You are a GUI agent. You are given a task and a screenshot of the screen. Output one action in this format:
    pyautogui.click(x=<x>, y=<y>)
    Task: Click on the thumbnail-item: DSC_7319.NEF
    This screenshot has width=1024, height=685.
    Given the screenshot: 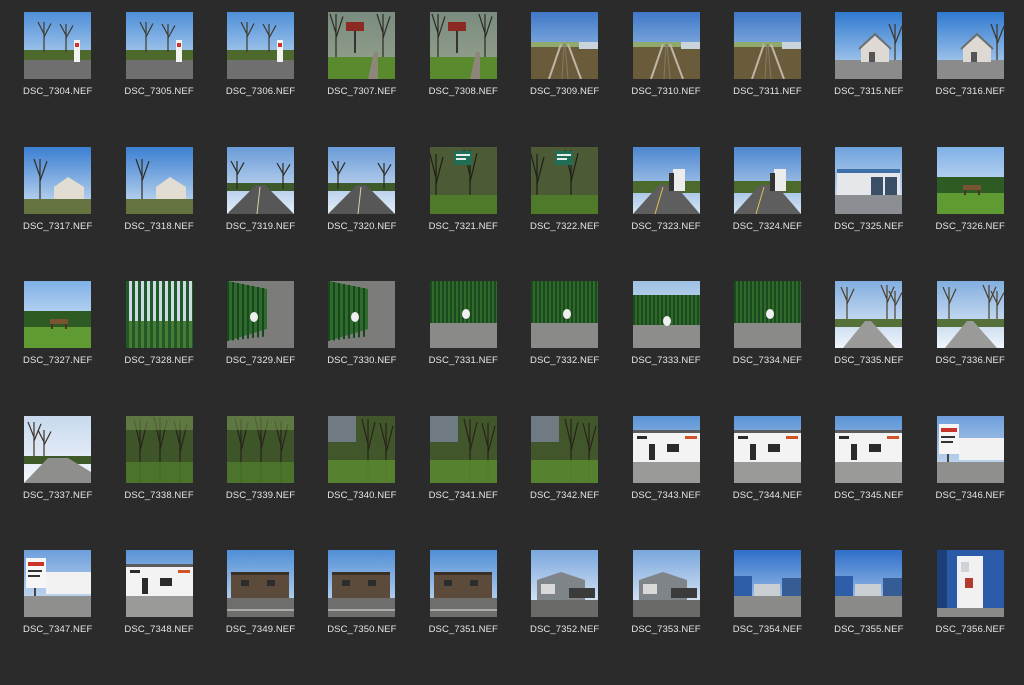 What is the action you would take?
    pyautogui.click(x=260, y=214)
    